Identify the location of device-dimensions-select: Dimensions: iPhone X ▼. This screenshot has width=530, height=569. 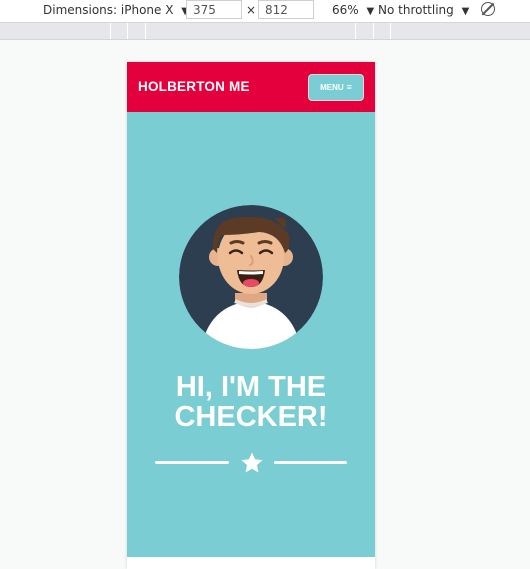
(116, 10).